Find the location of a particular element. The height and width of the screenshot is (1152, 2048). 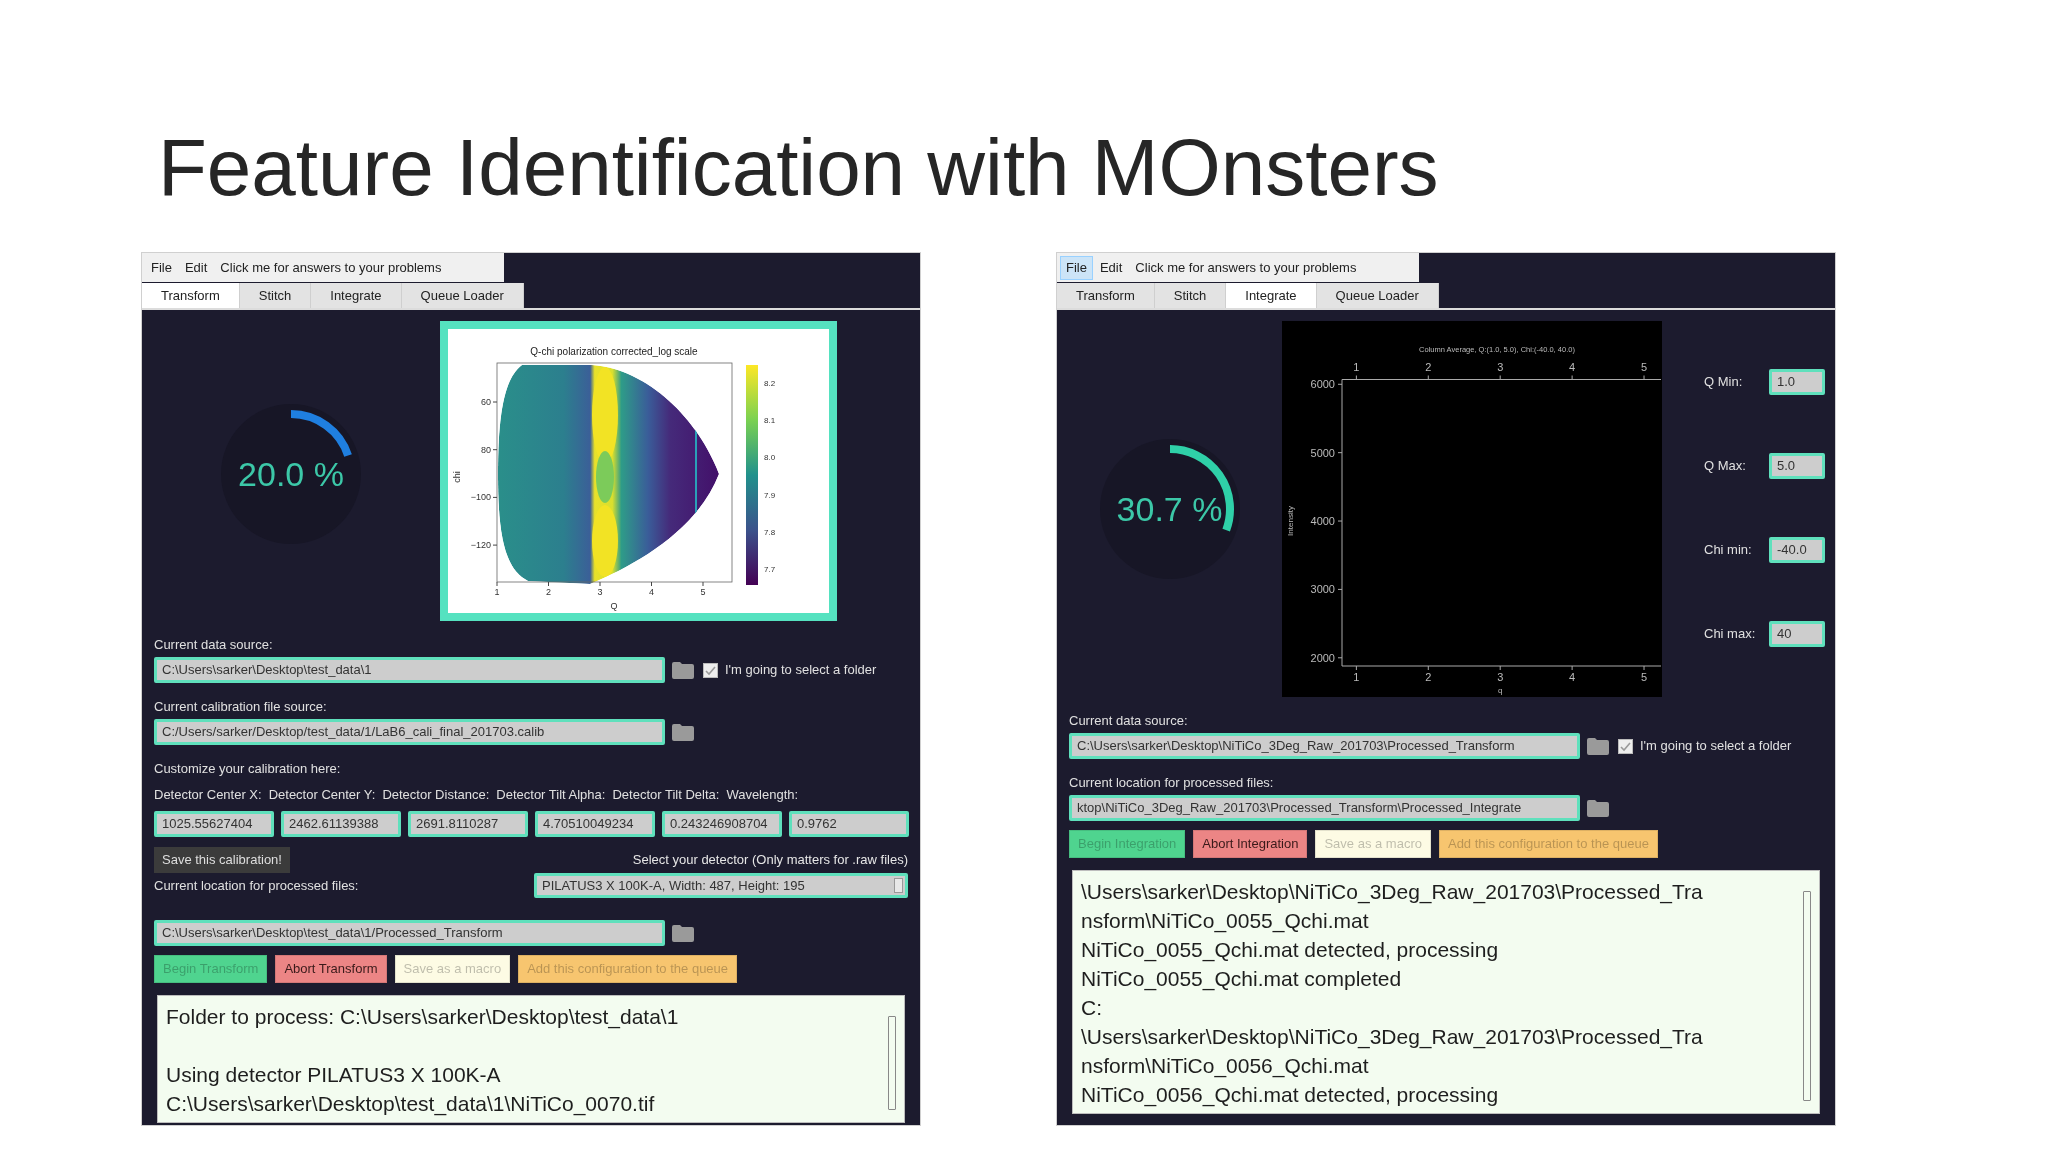

axis-label: Intensity is located at coordinates (1290, 521).